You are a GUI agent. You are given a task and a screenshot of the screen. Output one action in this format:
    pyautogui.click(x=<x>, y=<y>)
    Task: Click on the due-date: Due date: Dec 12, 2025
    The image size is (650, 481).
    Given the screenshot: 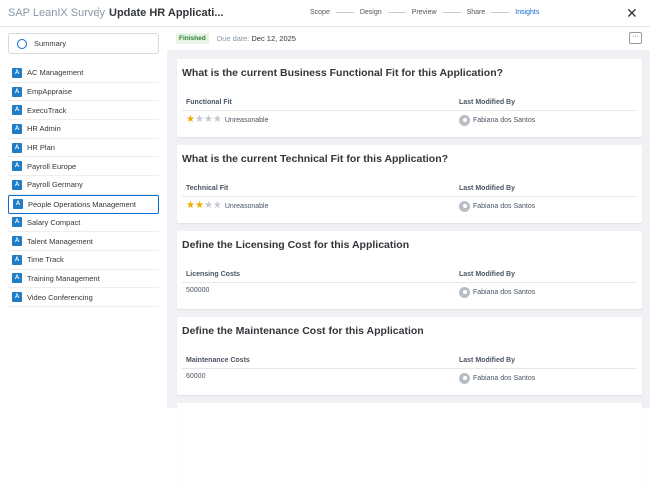 What is the action you would take?
    pyautogui.click(x=256, y=38)
    